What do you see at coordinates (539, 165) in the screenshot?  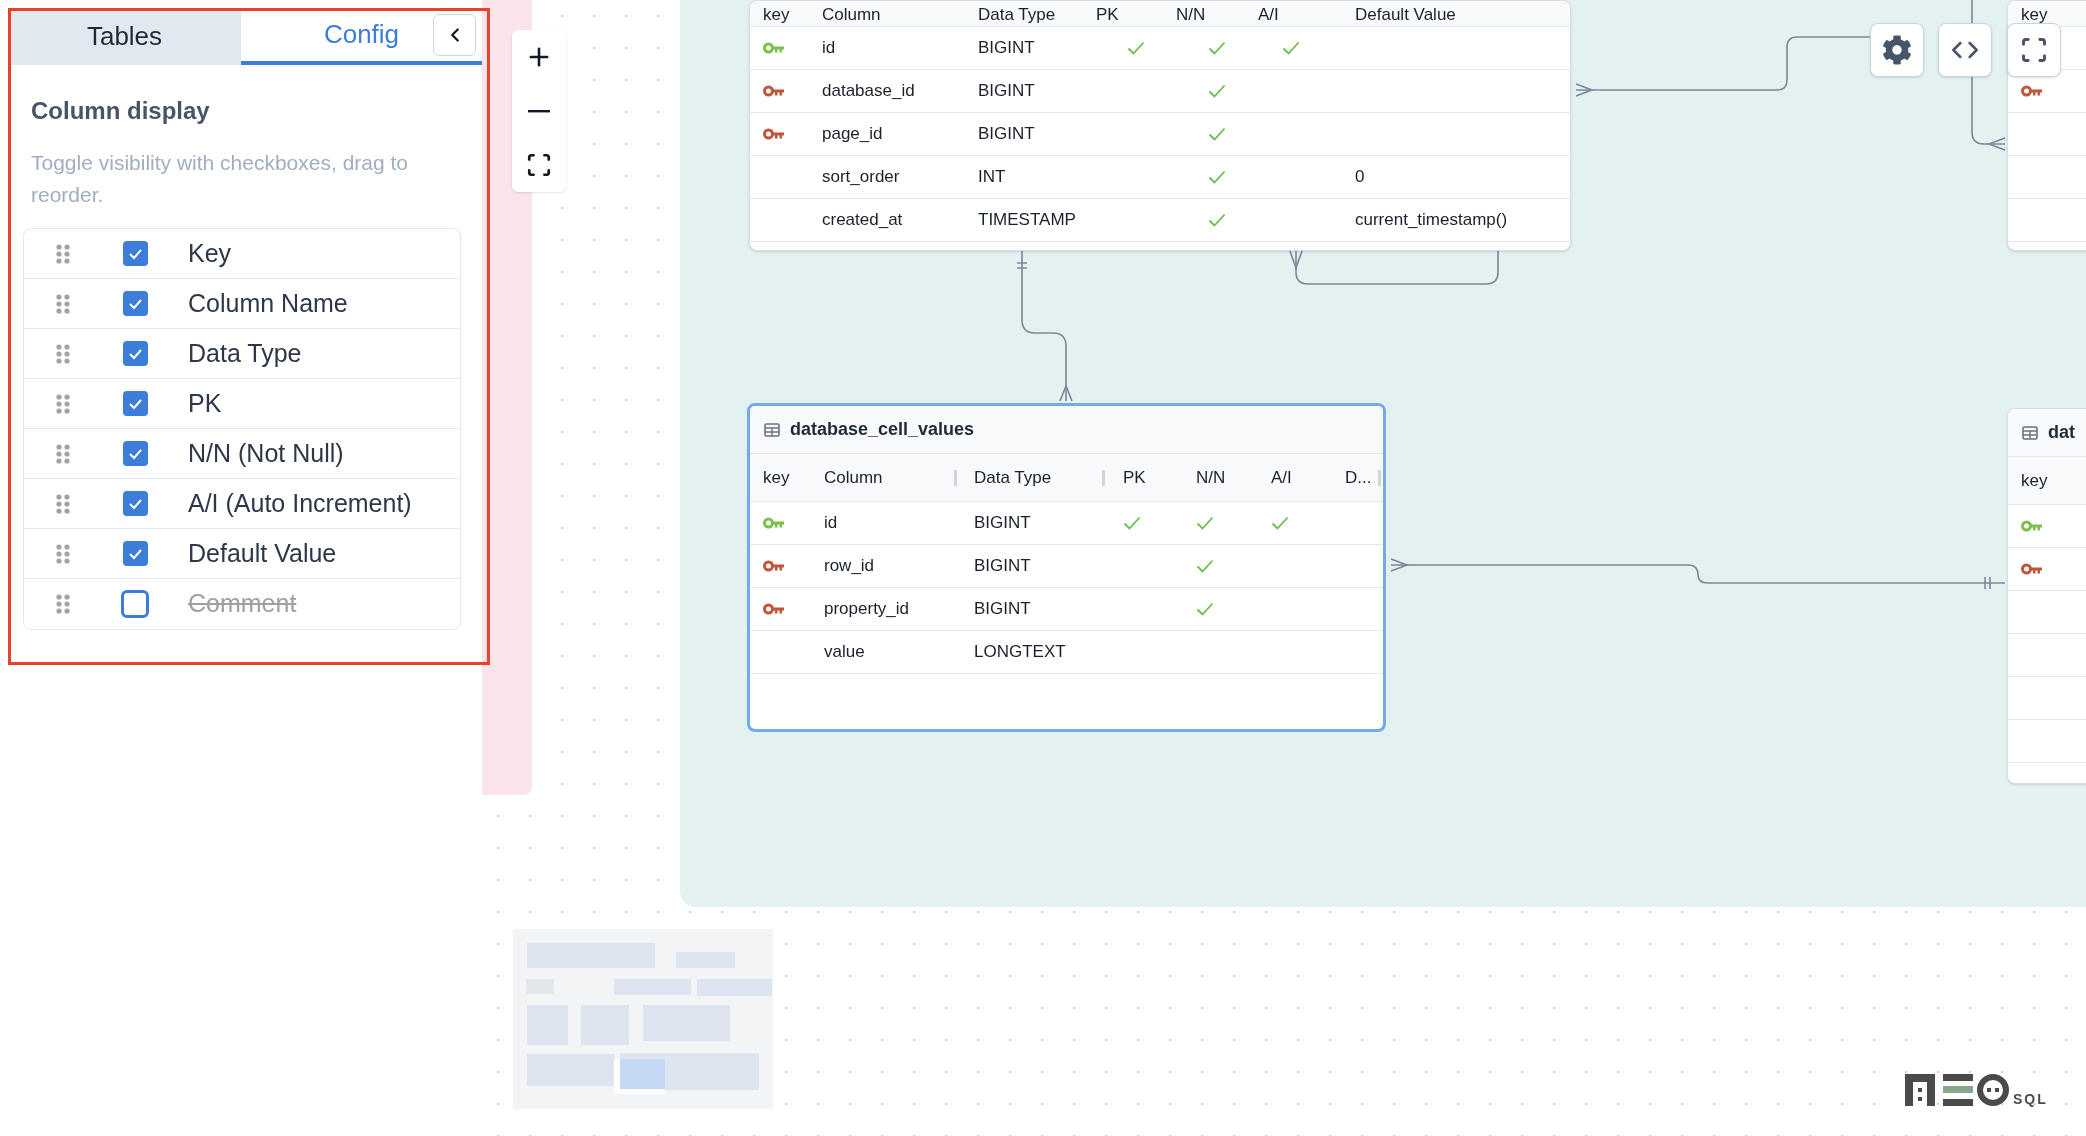 I see `fit-view-icon` at bounding box center [539, 165].